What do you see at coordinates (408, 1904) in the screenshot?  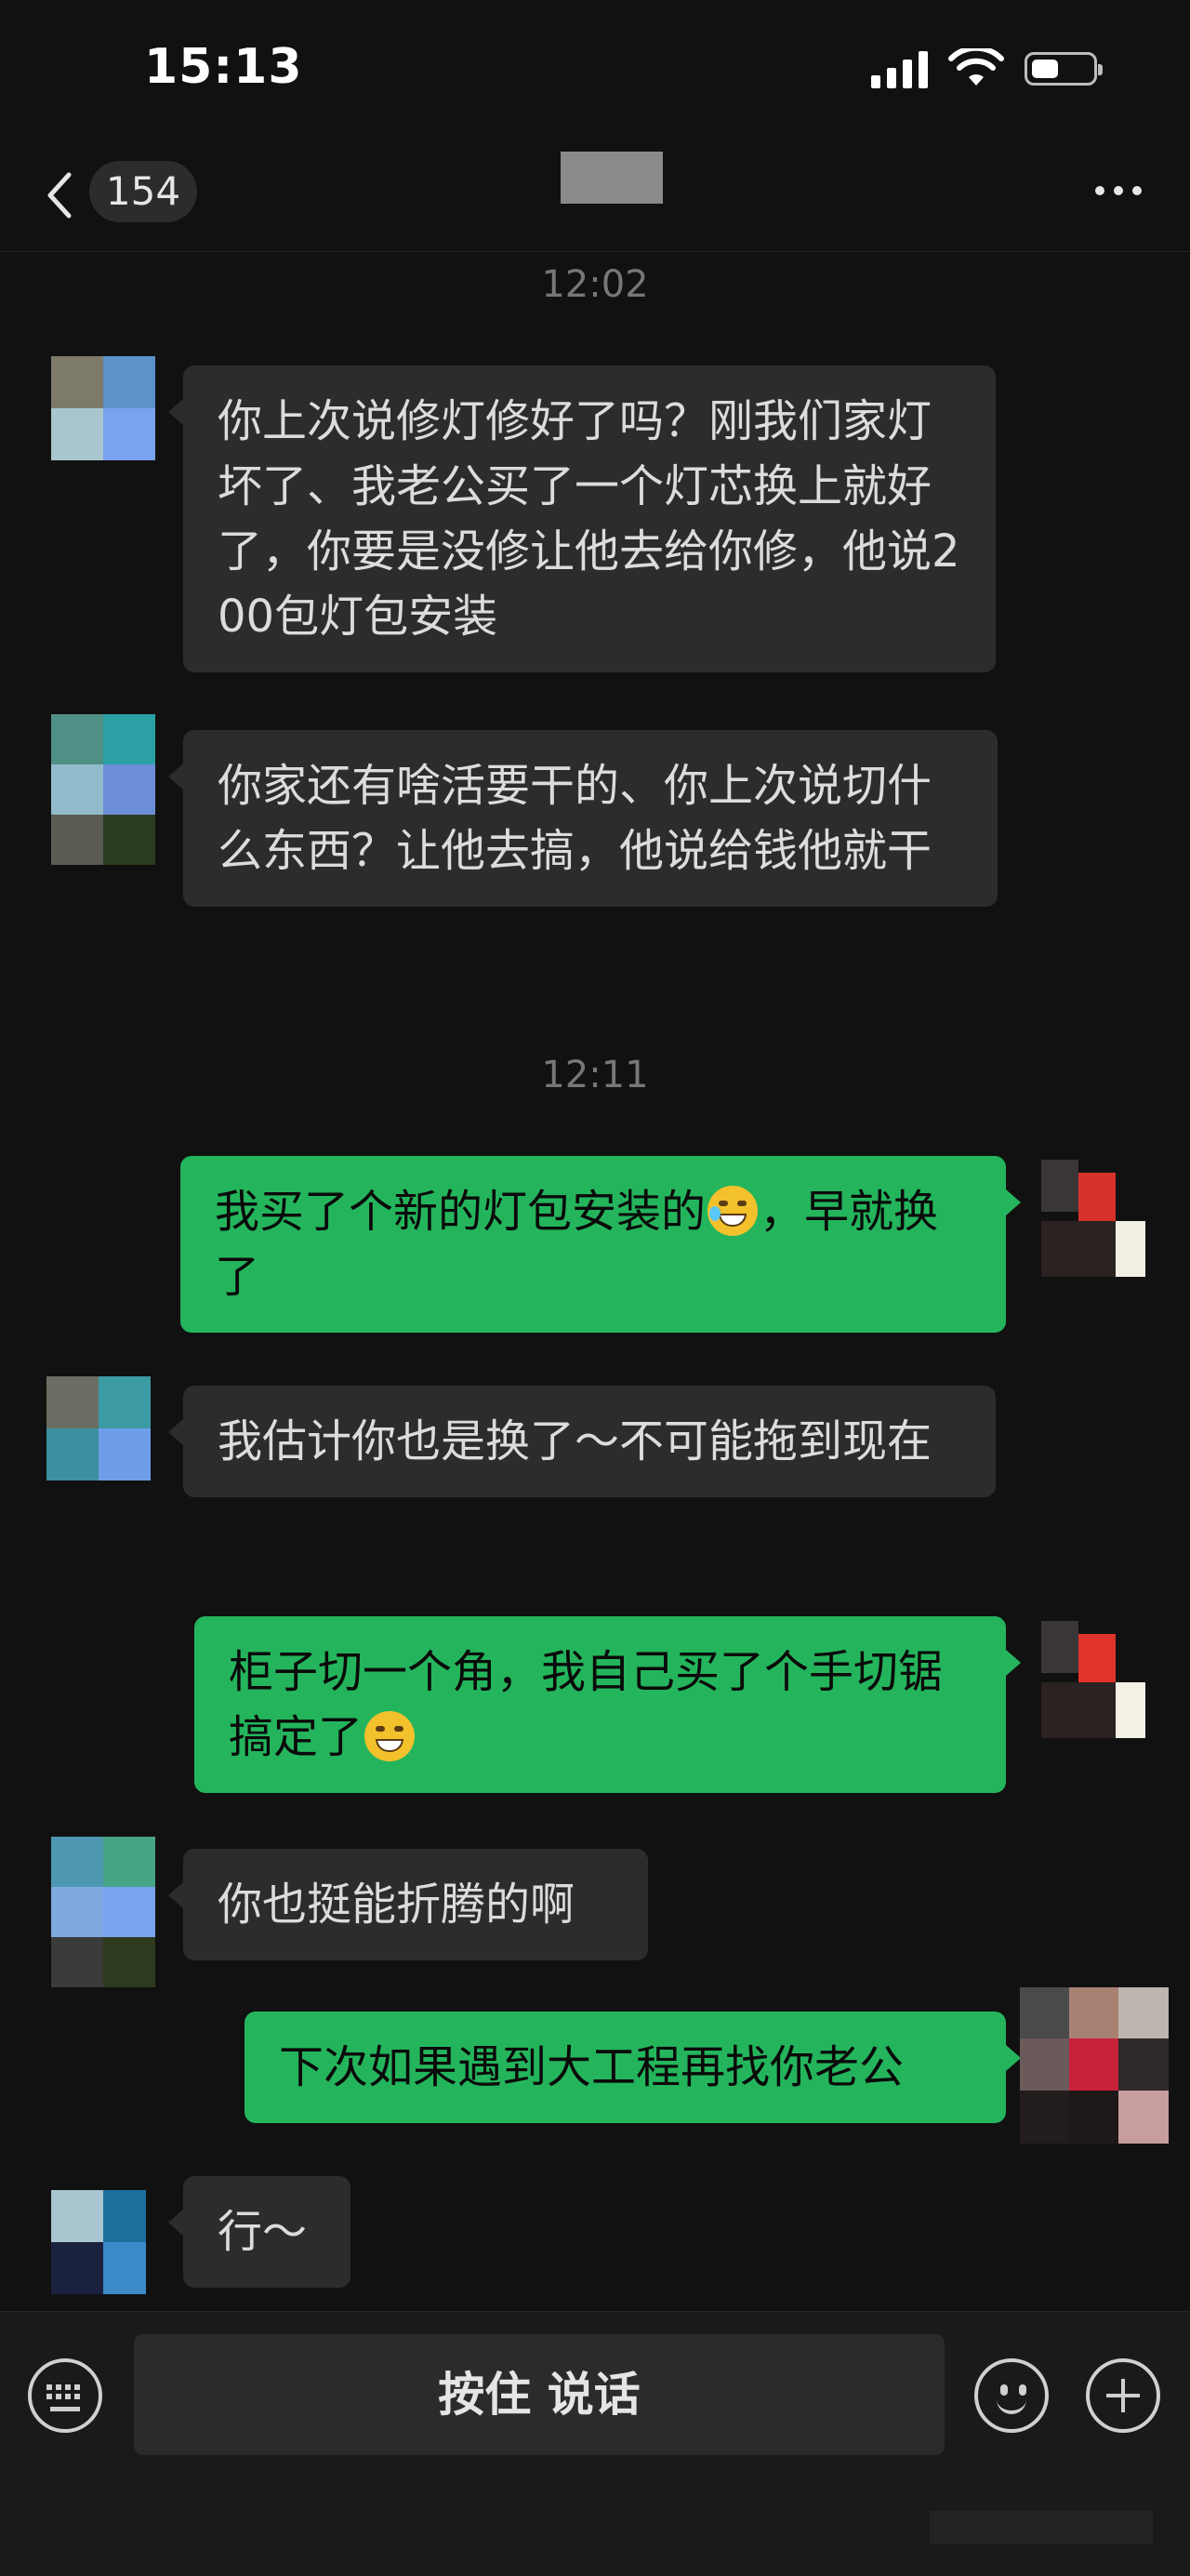 I see `message-bubble-incoming: 你也挺能折腾的啊` at bounding box center [408, 1904].